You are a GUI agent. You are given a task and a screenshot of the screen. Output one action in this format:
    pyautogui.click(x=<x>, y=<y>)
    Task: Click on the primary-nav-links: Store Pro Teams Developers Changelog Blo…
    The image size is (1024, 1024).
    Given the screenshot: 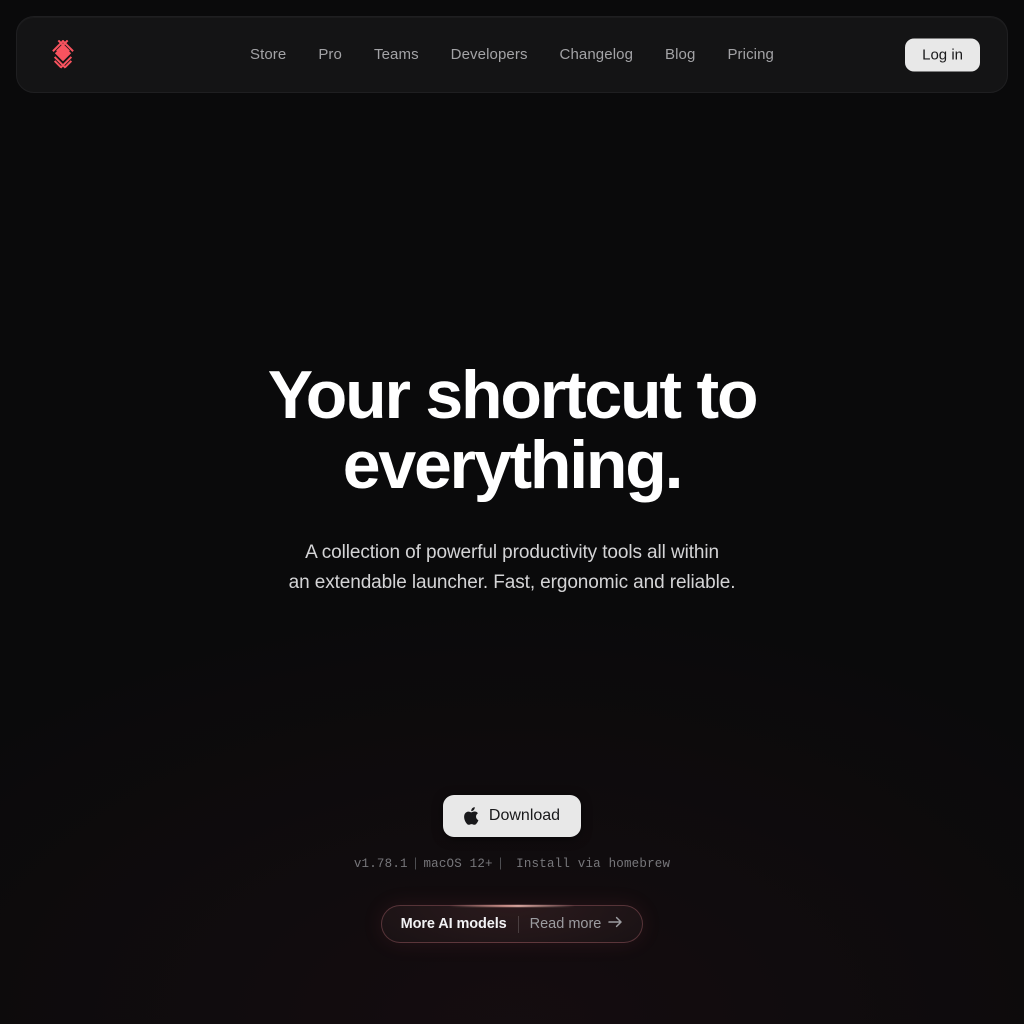 What is the action you would take?
    pyautogui.click(x=512, y=54)
    